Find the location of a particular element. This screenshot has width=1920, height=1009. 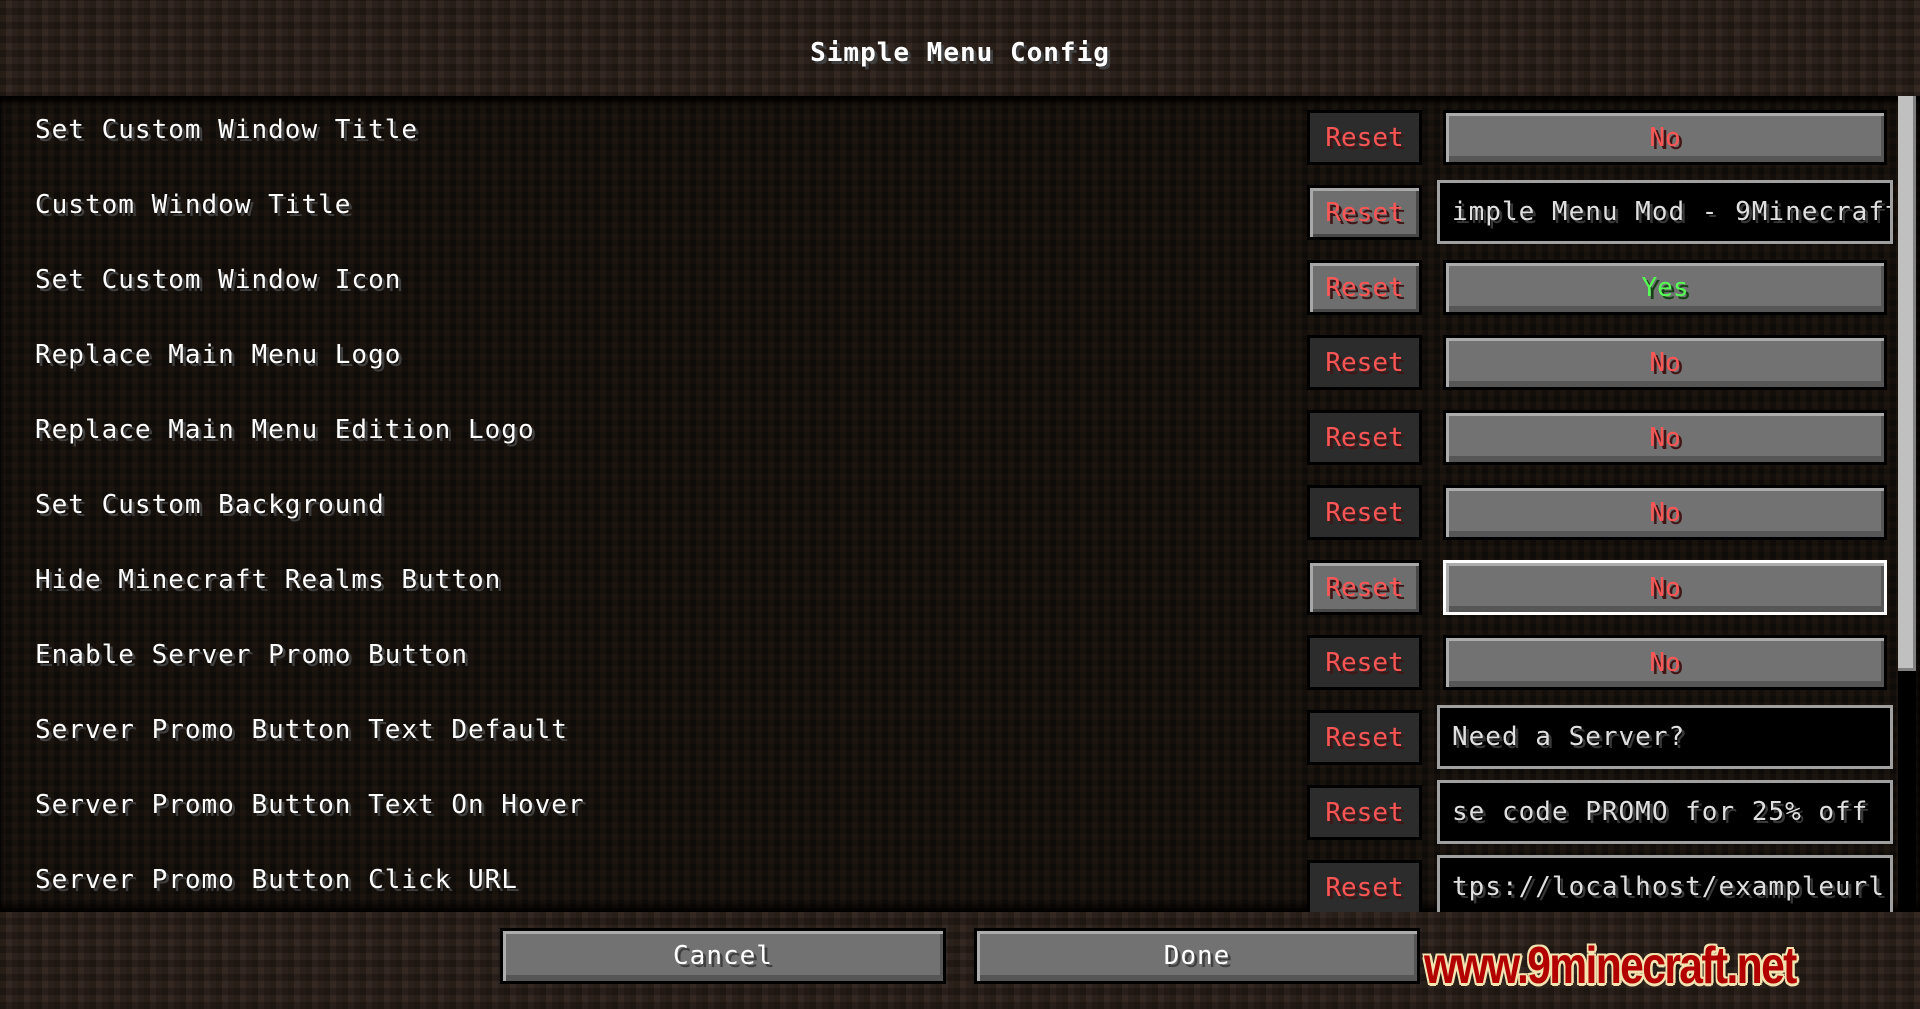

setting-row: Replace Main Menu Edition Logo Reset No is located at coordinates (945, 447).